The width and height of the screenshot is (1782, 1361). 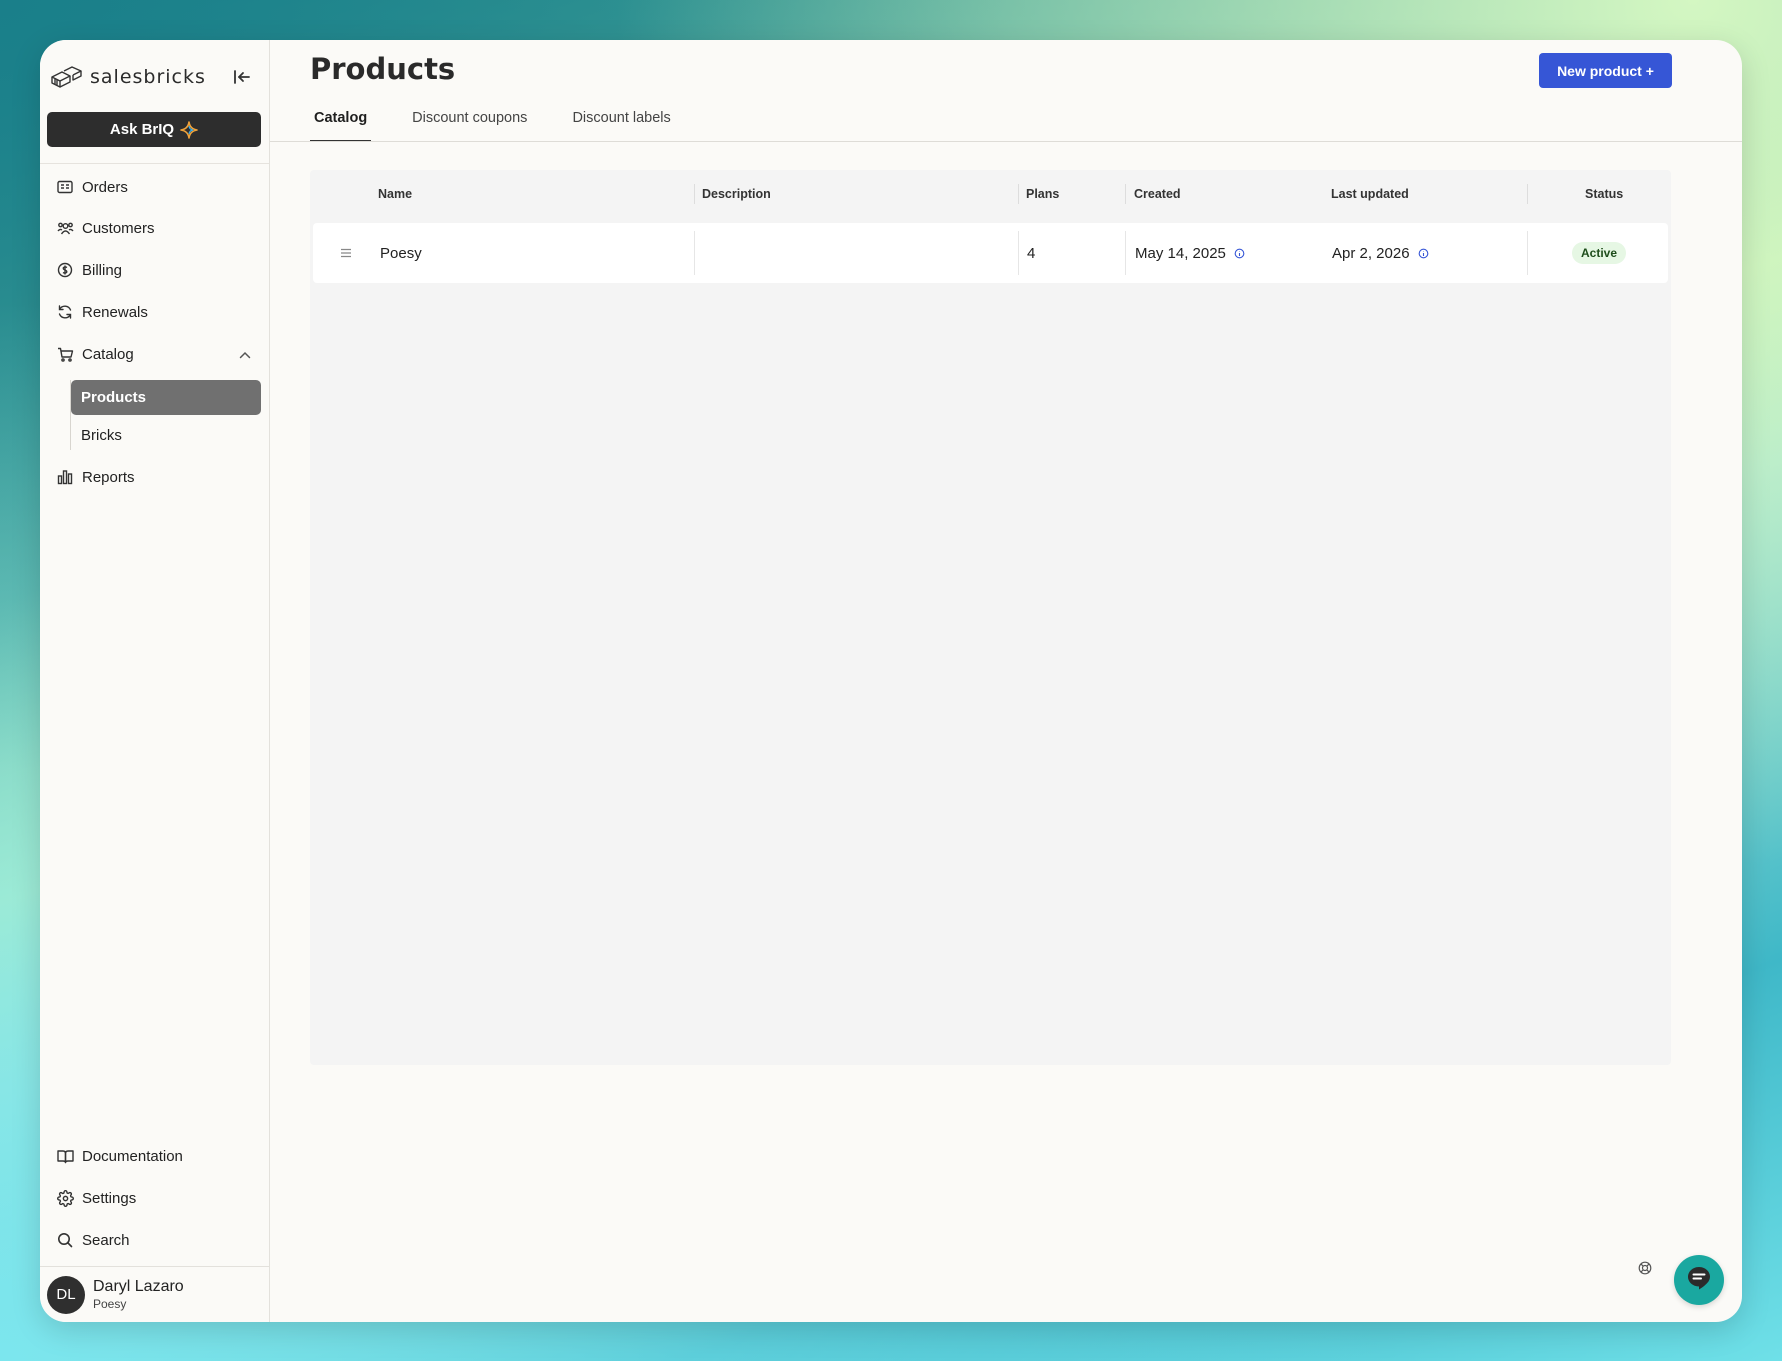 I want to click on drag-handle-icon, so click(x=346, y=253).